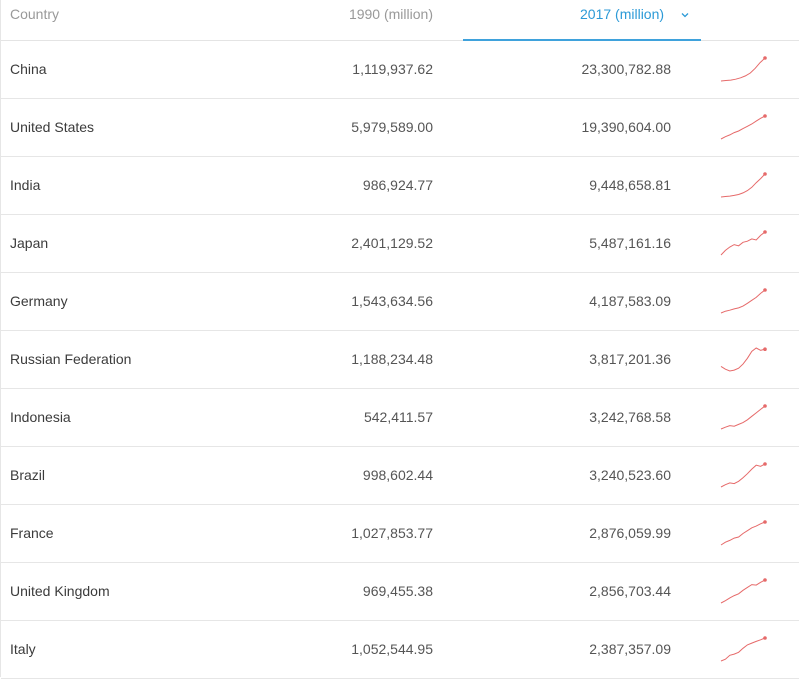 The image size is (799, 679). I want to click on value-2017: 3,240,523.60, so click(630, 475).